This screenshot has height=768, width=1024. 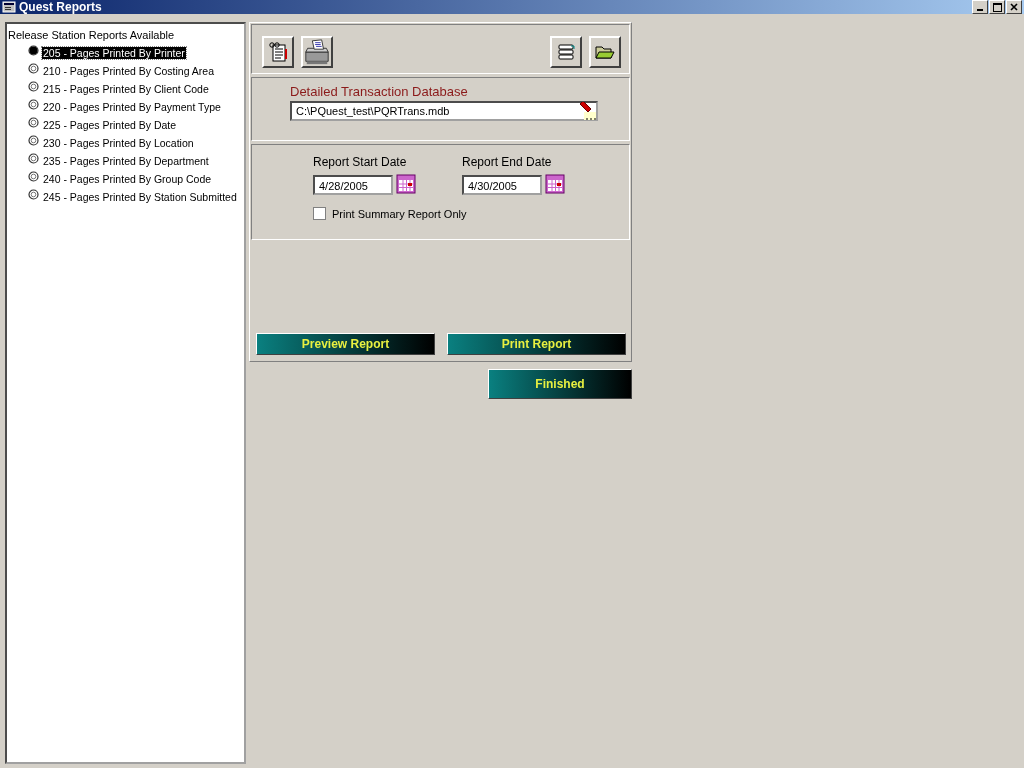 I want to click on report-item: 205 - Pages Printed By Printer, so click(x=114, y=53).